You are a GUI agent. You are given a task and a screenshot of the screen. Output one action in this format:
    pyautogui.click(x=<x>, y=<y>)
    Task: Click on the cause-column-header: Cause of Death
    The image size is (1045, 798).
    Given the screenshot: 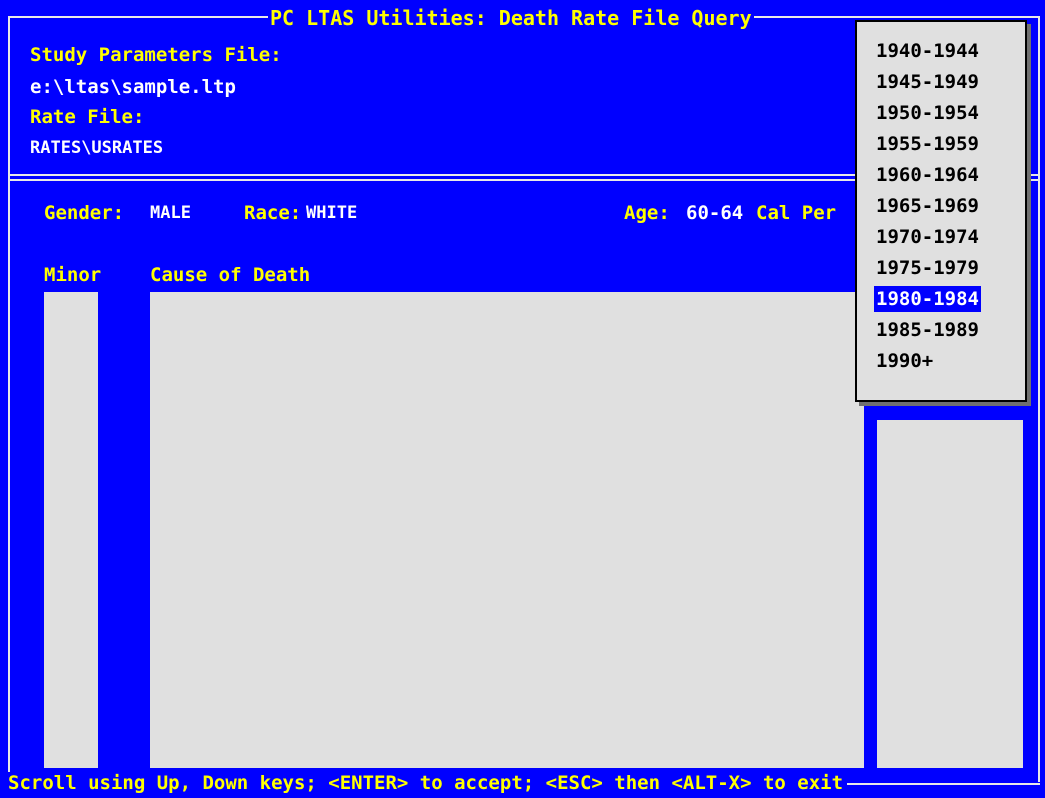 What is the action you would take?
    pyautogui.click(x=230, y=275)
    